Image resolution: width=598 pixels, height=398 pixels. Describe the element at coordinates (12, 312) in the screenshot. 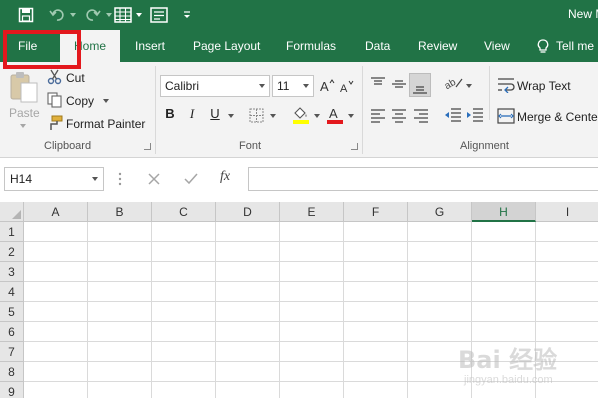

I see `row-header-5: 5` at that location.